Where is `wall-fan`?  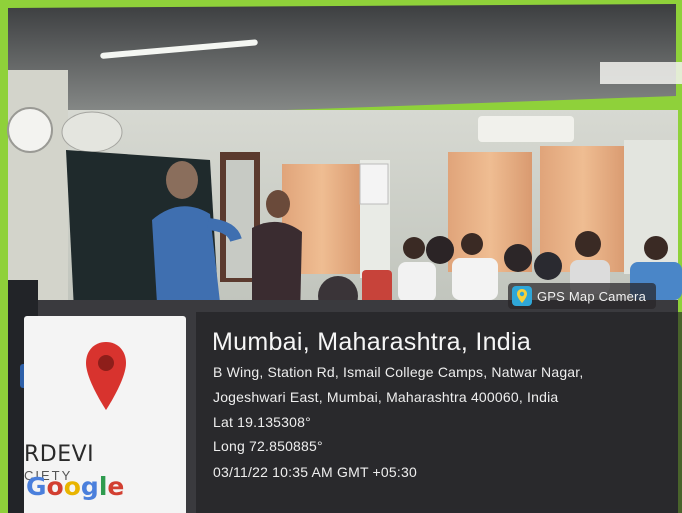 wall-fan is located at coordinates (30, 130).